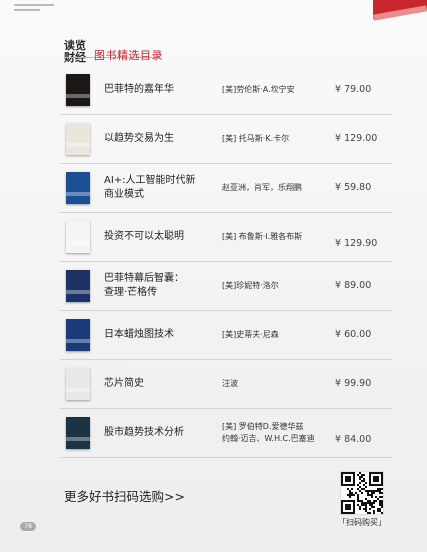 The height and width of the screenshot is (552, 427). Describe the element at coordinates (128, 55) in the screenshot. I see `section-title: 图书精选目录` at that location.